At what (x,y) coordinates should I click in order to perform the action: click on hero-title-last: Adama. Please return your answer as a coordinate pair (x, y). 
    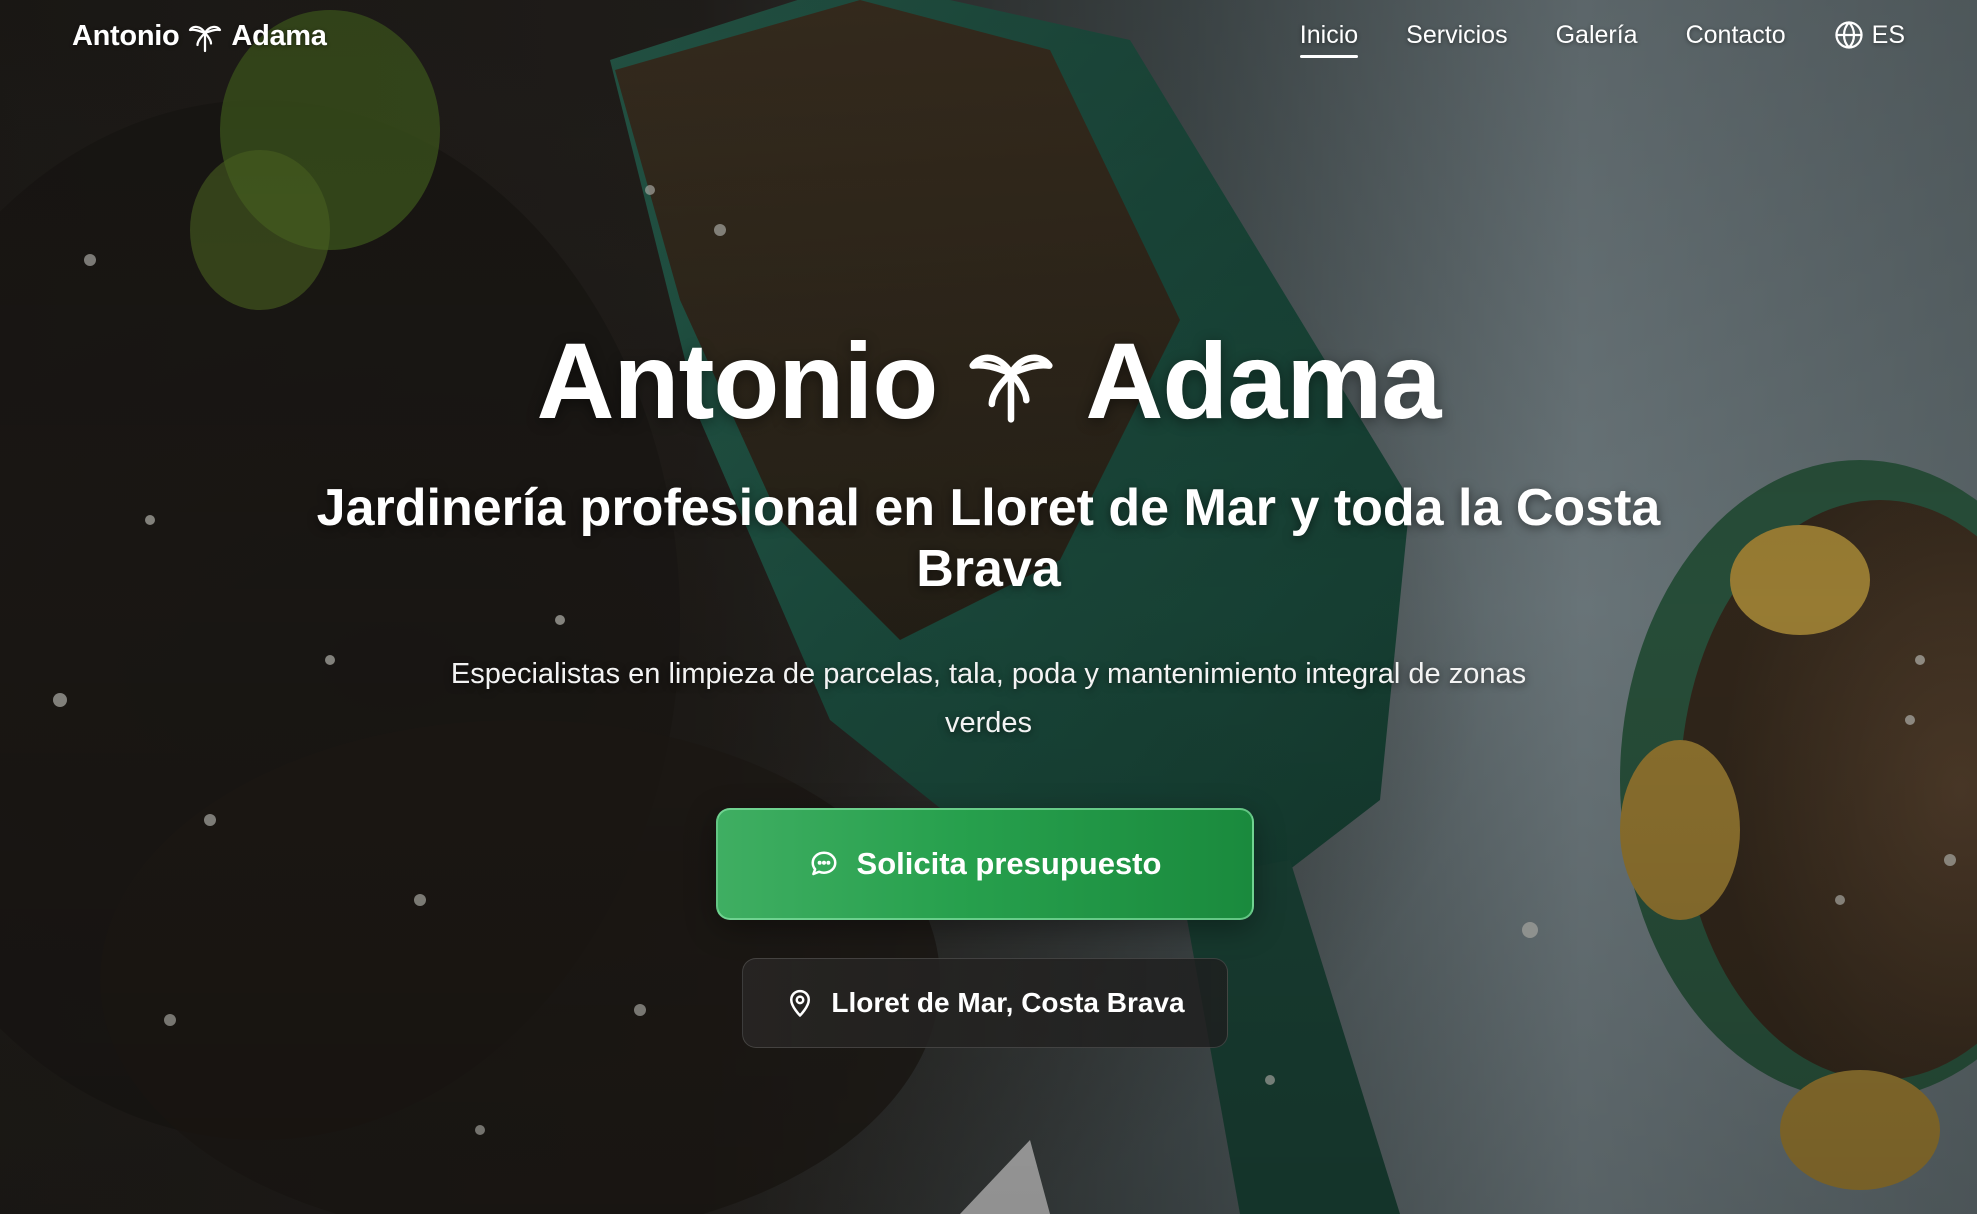
    Looking at the image, I should click on (1263, 380).